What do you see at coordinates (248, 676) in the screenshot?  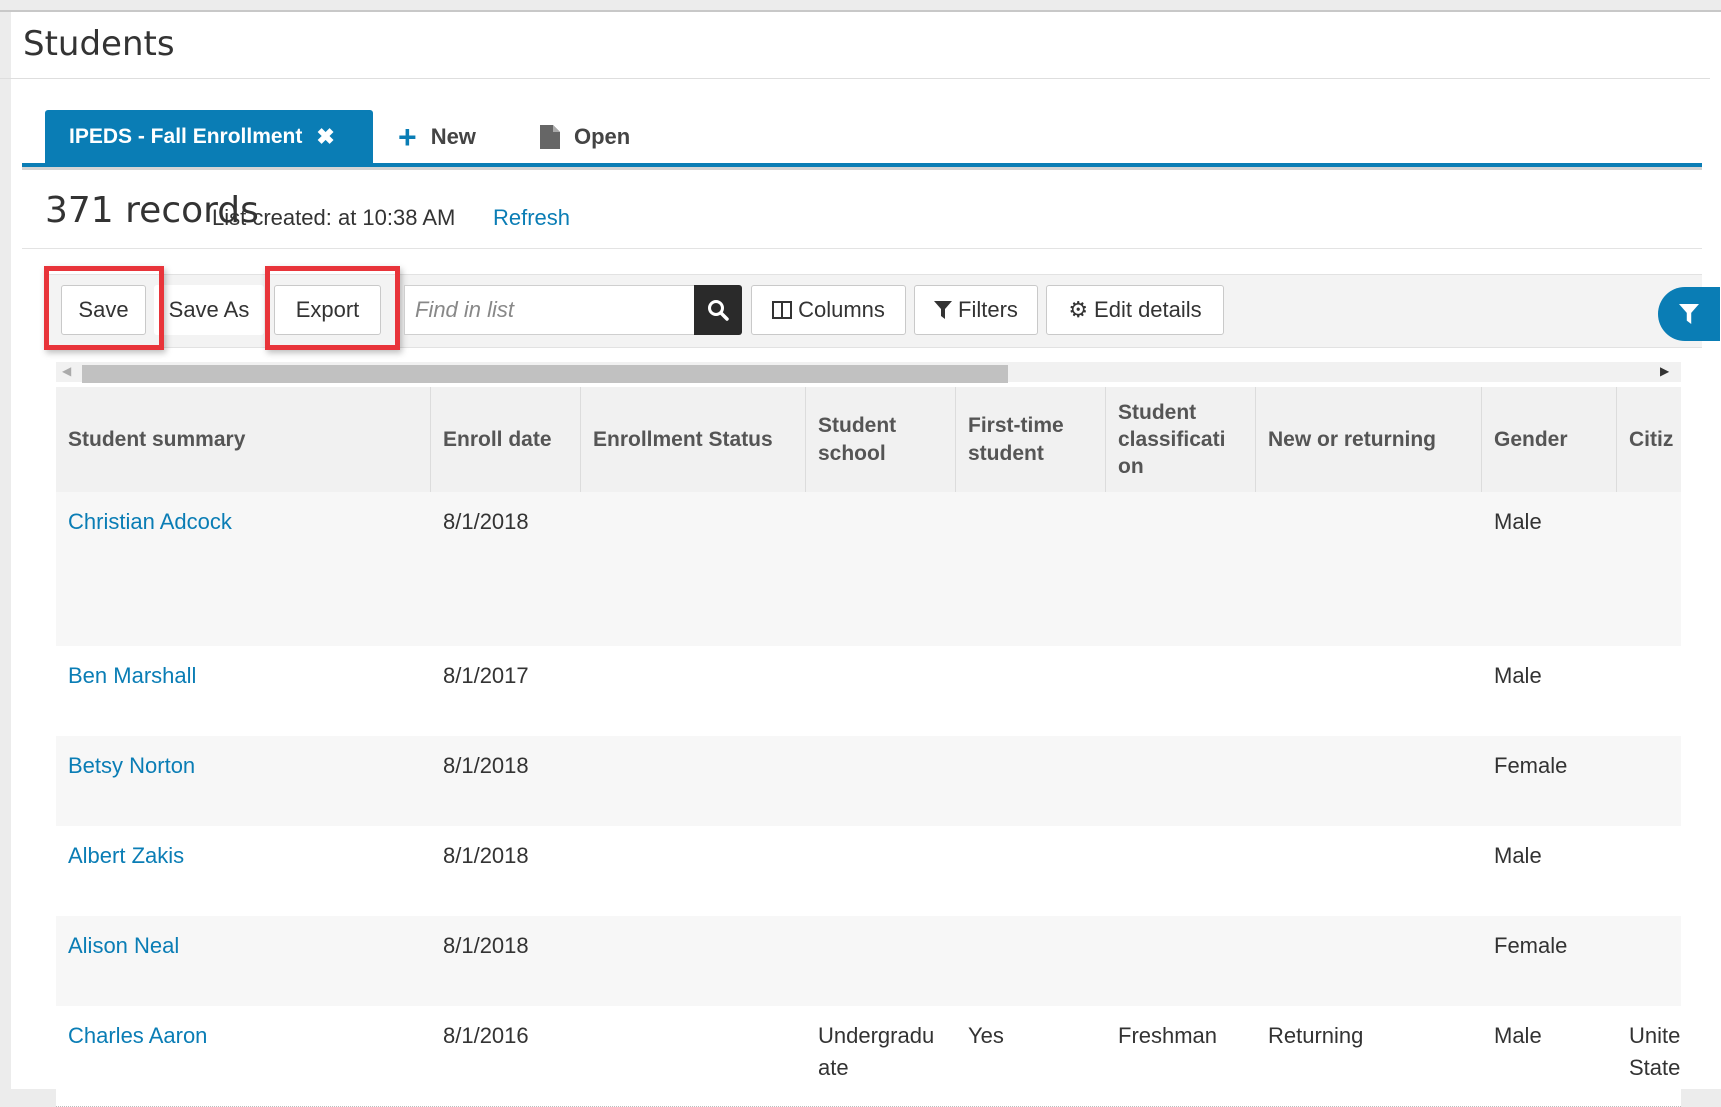 I see `student-name-link: Ben Marshall` at bounding box center [248, 676].